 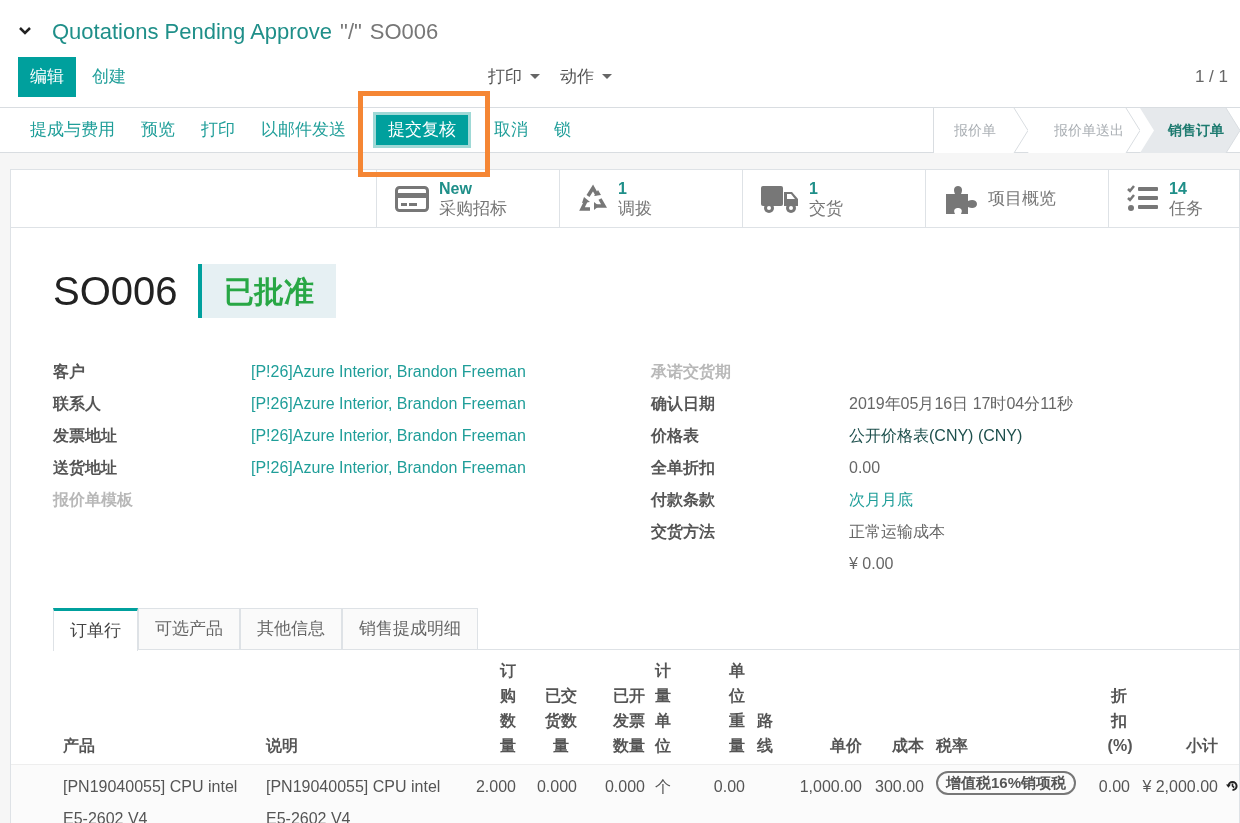 I want to click on tax-tag: 增值税16%销项税, so click(x=1006, y=783).